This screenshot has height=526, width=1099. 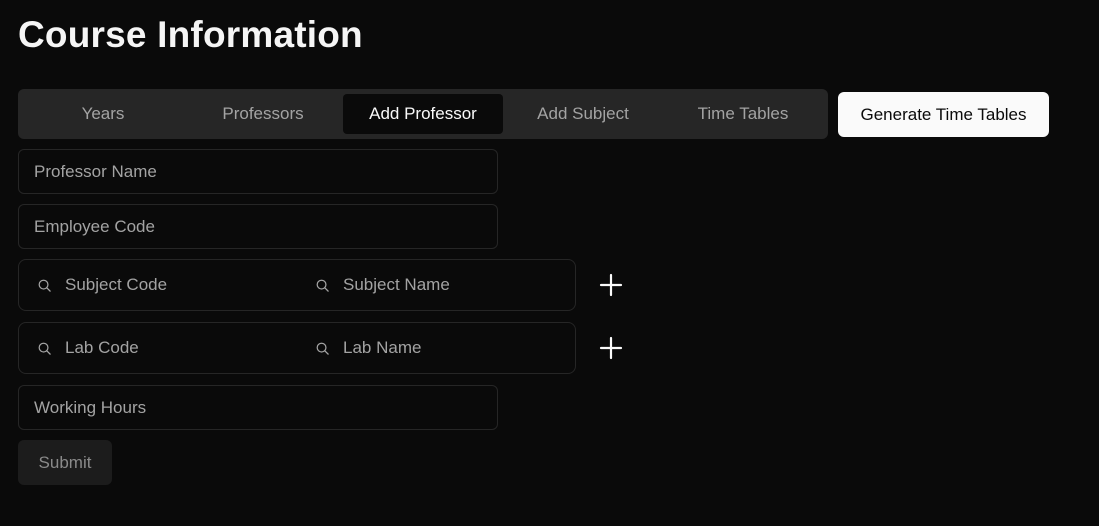 What do you see at coordinates (258, 171) in the screenshot?
I see `professor-name-input` at bounding box center [258, 171].